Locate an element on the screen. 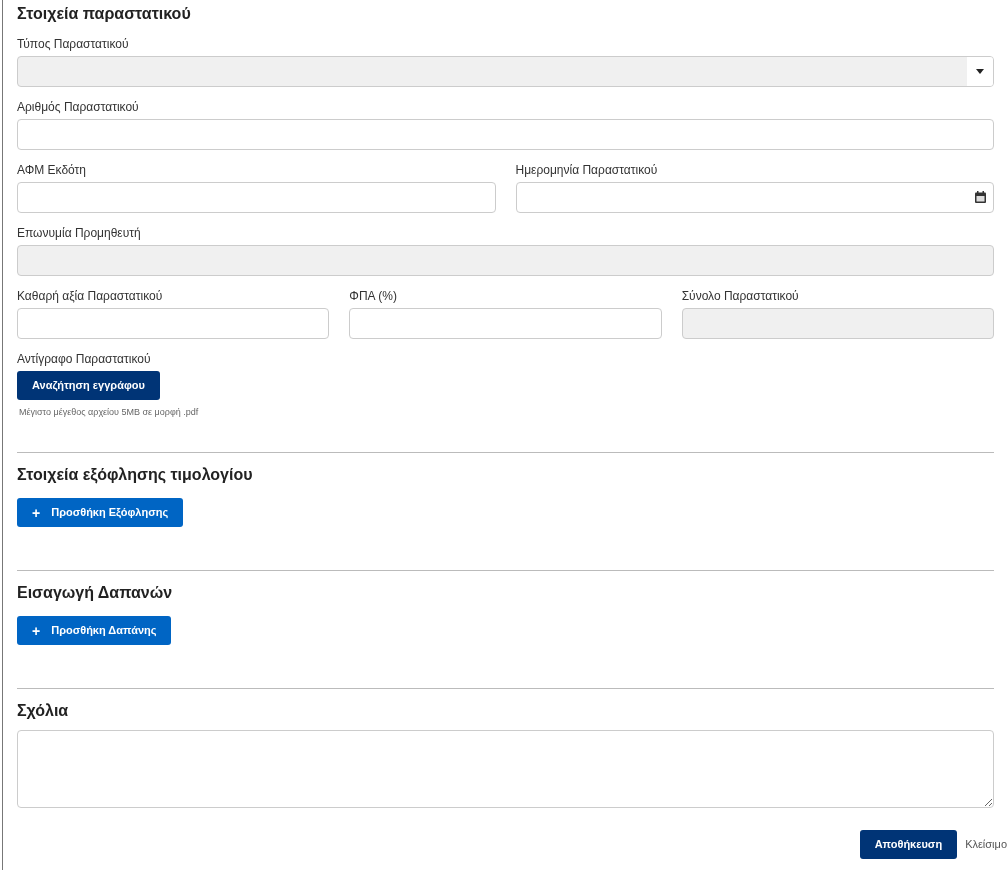  field-label: Αντίγραφο Παραστατικού is located at coordinates (84, 359).